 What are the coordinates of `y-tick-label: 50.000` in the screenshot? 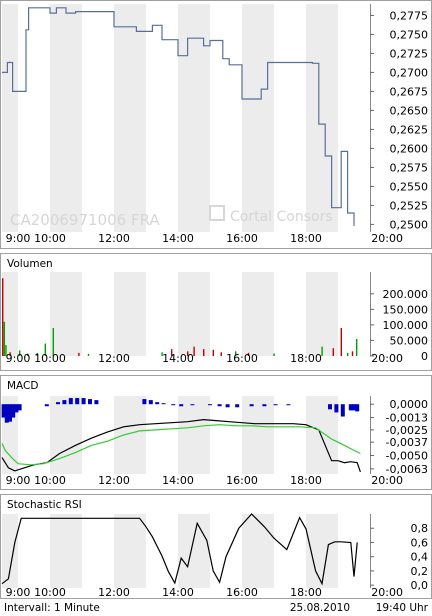 It's located at (409, 340).